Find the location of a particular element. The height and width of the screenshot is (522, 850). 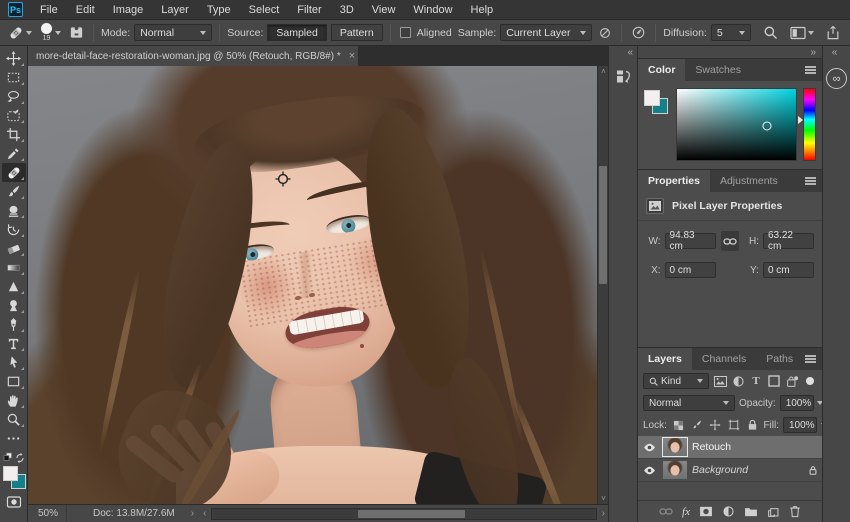

tab-properties: Properties is located at coordinates (674, 181).